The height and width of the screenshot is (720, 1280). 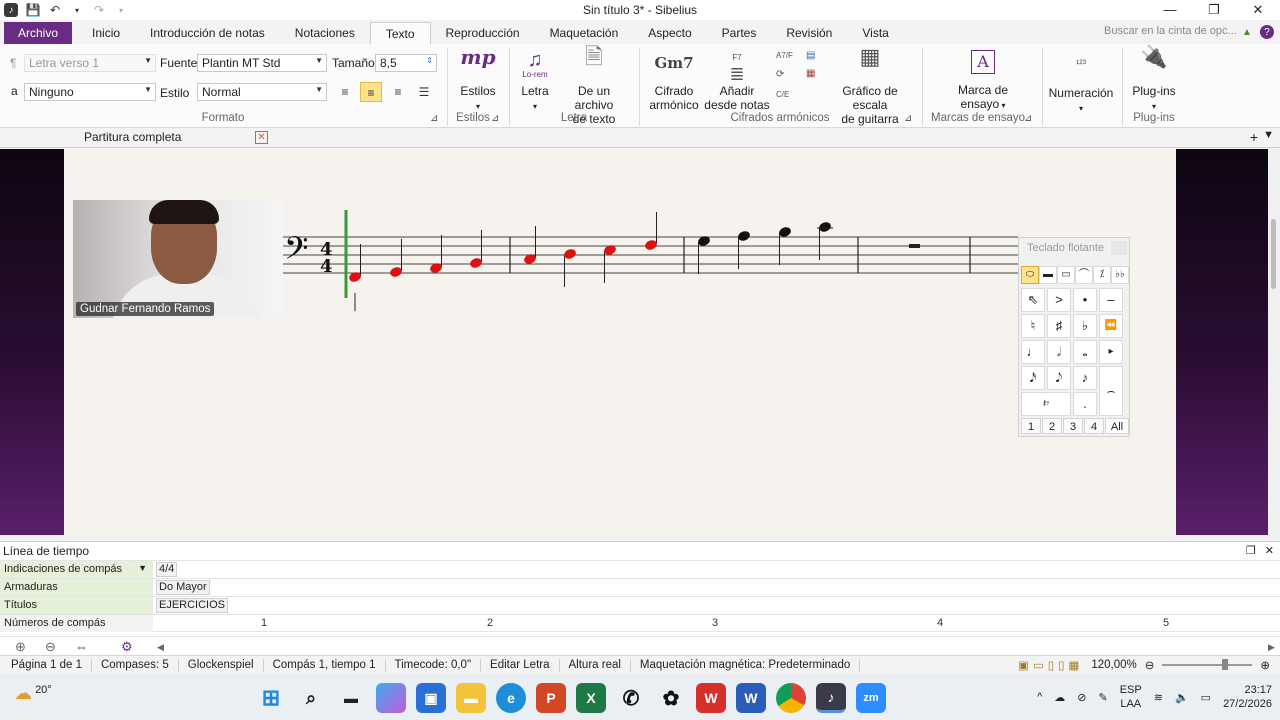 I want to click on size-stepper: 8,5 ⇕, so click(x=406, y=63).